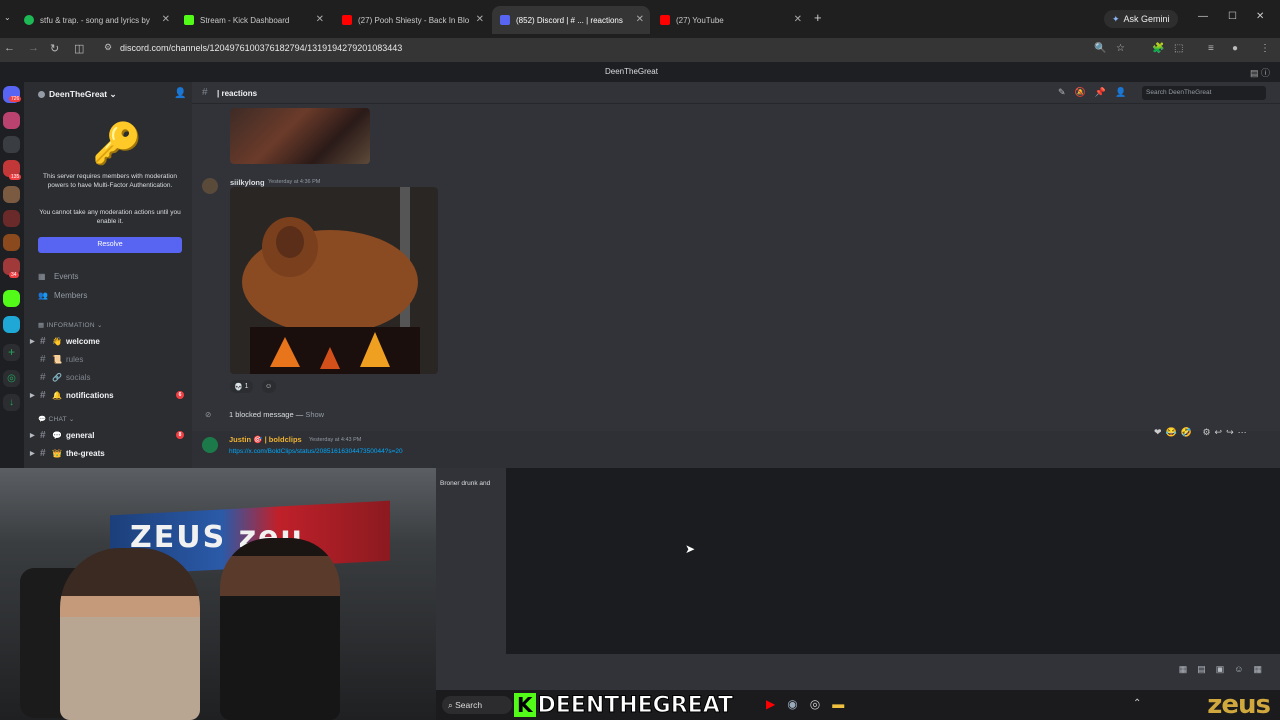 The width and height of the screenshot is (1280, 720). What do you see at coordinates (844, 704) in the screenshot?
I see `folder-icon: ▬` at bounding box center [844, 704].